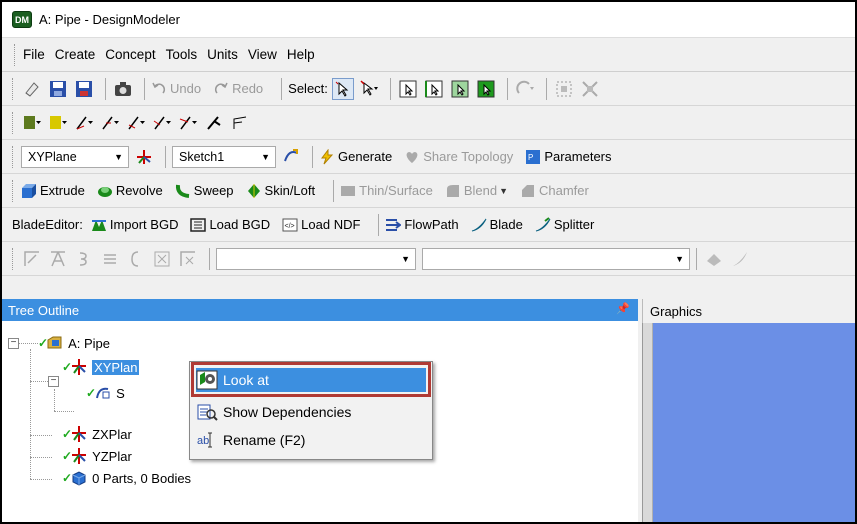 The image size is (857, 524). What do you see at coordinates (301, 54) in the screenshot?
I see `menu-help: Help` at bounding box center [301, 54].